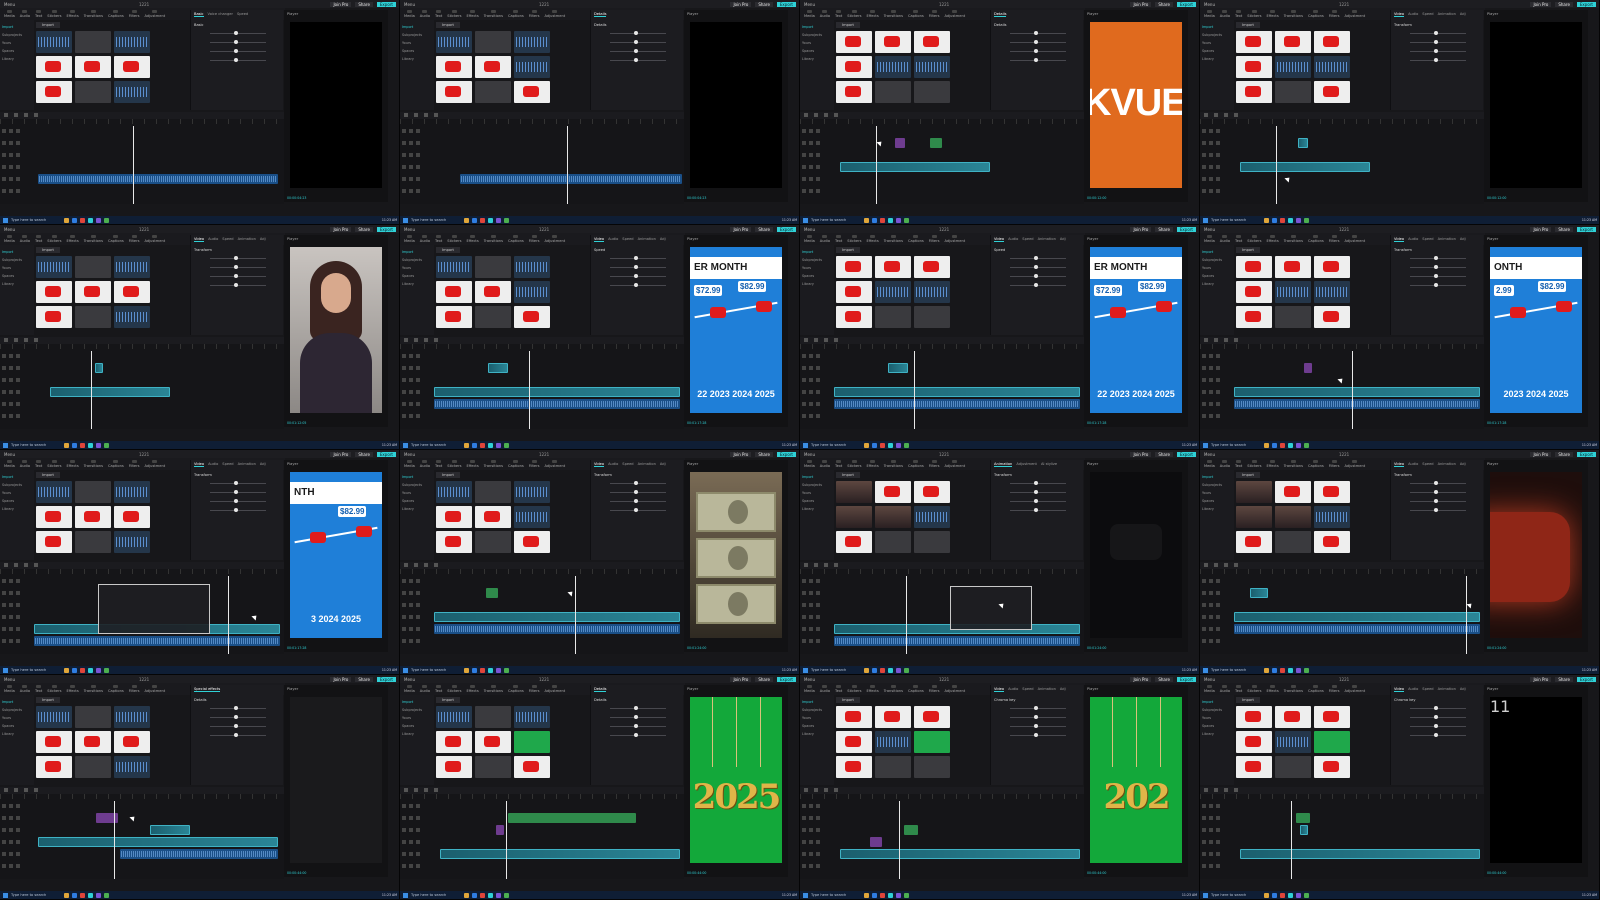 The width and height of the screenshot is (1600, 900). Describe the element at coordinates (417, 268) in the screenshot. I see `sidebar-item-yours: Yours` at that location.